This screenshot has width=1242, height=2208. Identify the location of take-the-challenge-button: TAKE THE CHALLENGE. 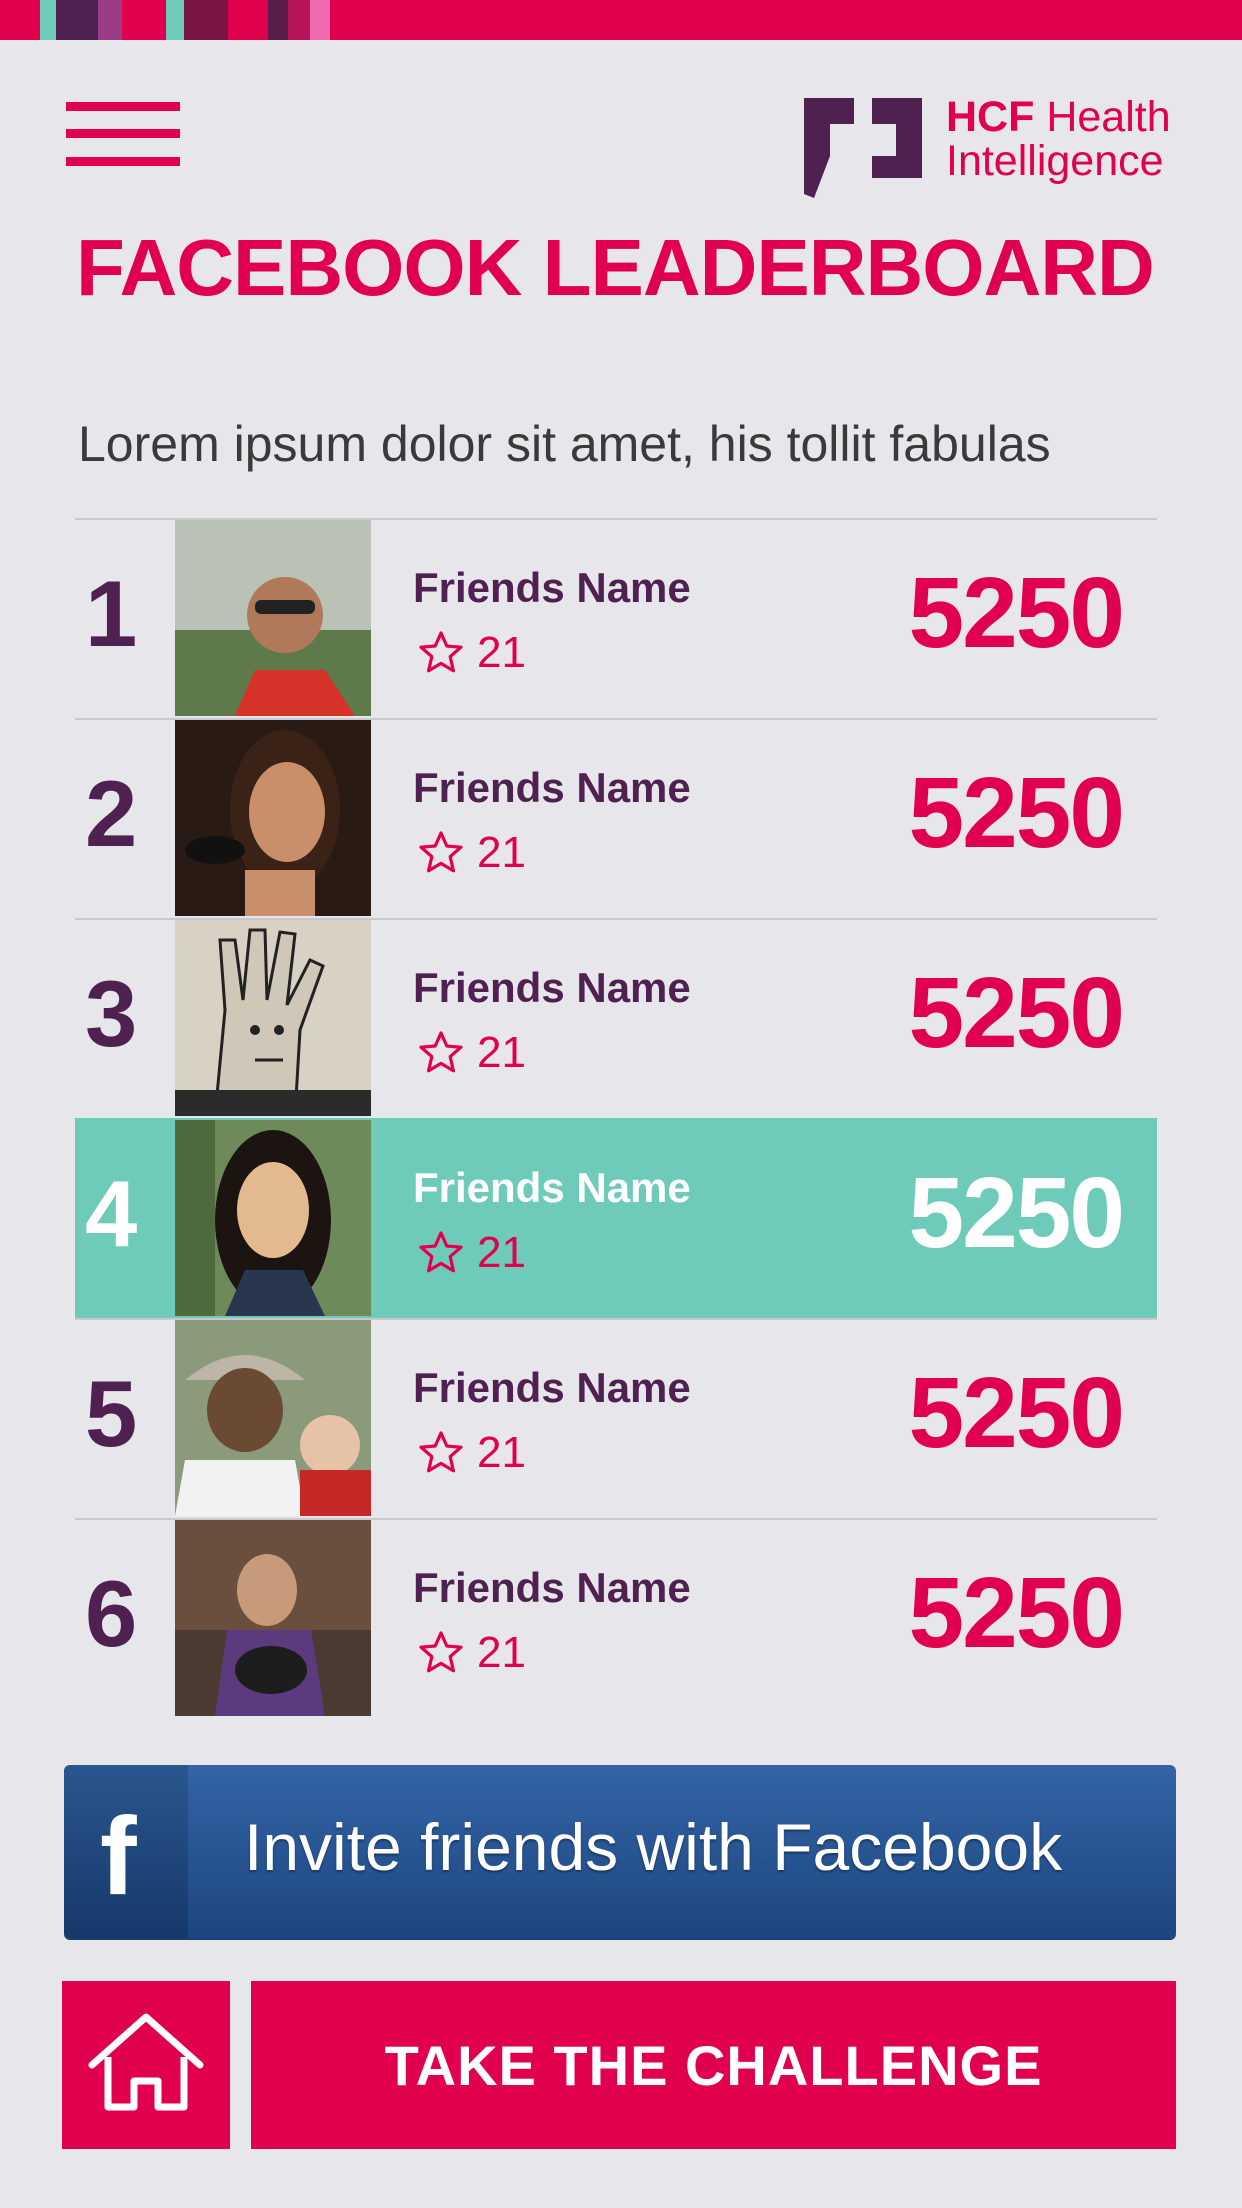
(713, 2065).